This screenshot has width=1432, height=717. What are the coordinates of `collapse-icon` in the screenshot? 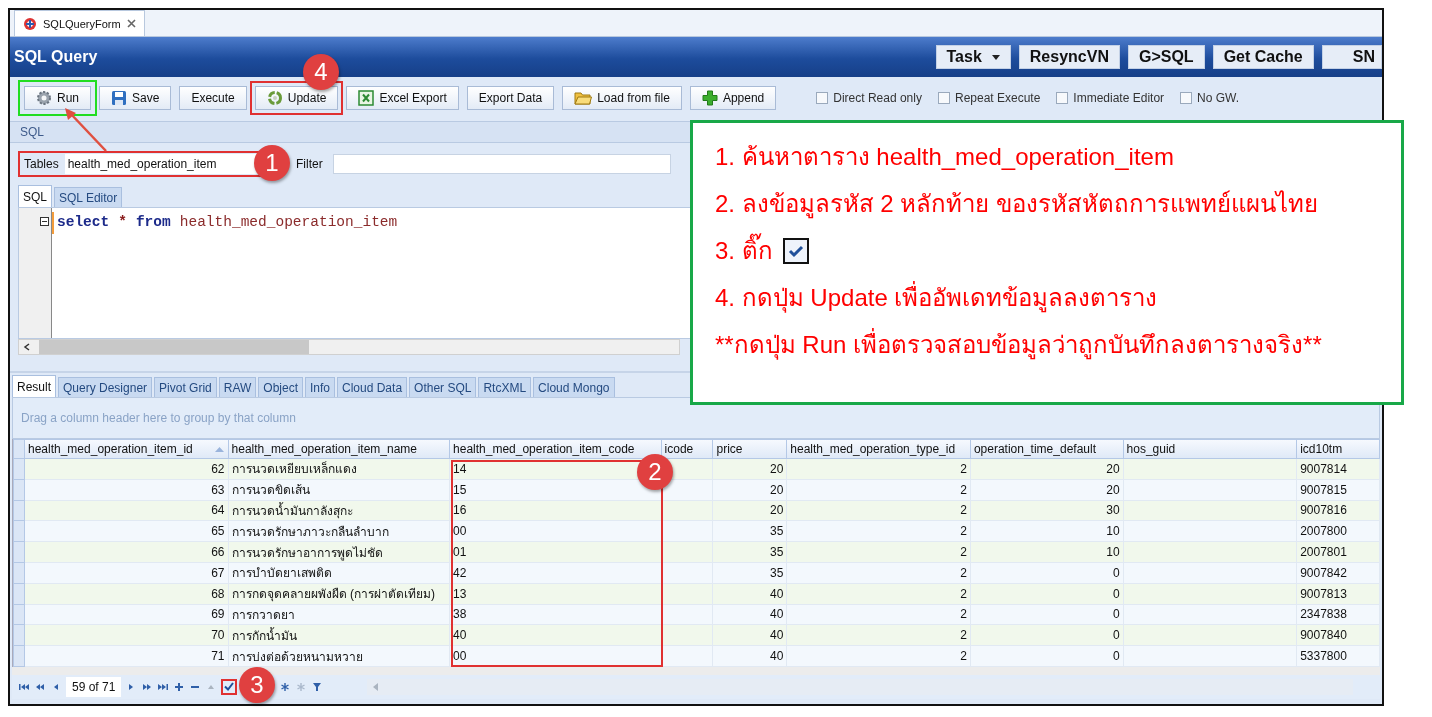 It's located at (44, 221).